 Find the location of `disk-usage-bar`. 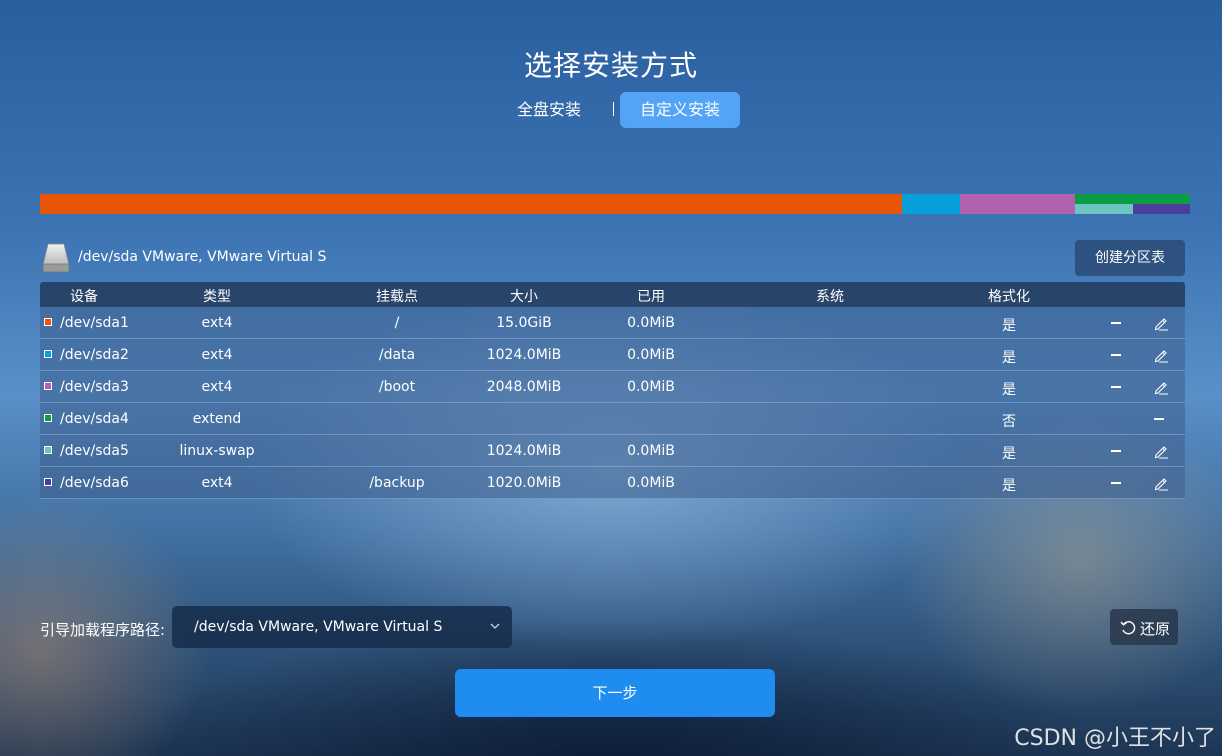

disk-usage-bar is located at coordinates (615, 204).